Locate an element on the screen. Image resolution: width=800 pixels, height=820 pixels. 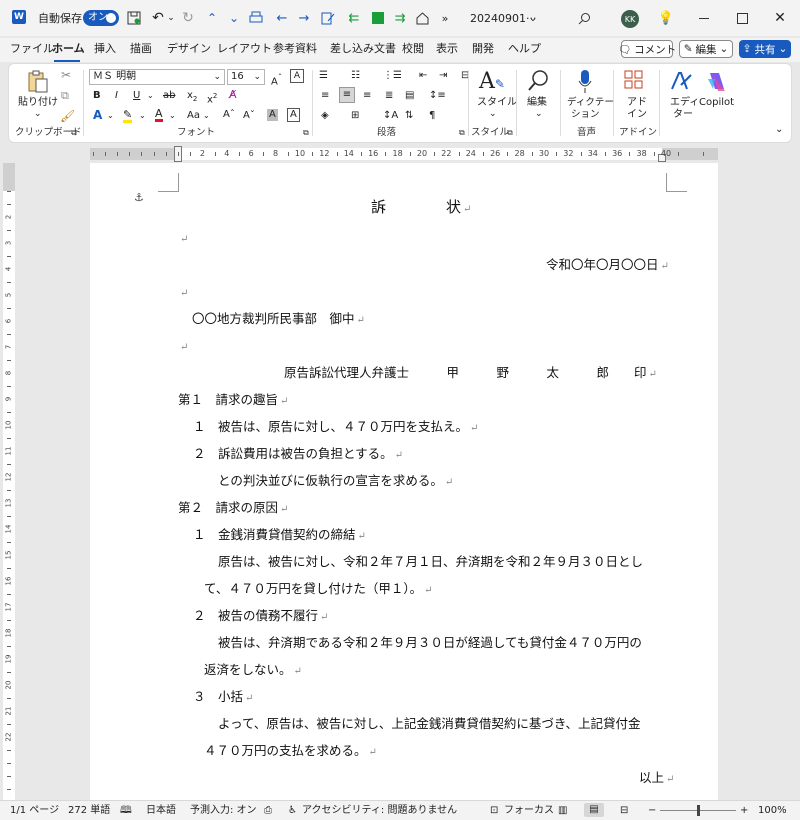
home-icon is located at coordinates (422, 18).